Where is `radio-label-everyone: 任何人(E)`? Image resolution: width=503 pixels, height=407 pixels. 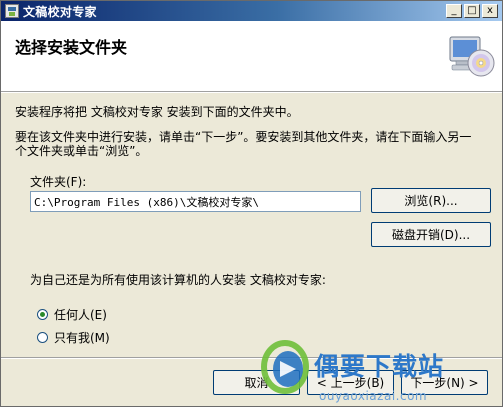 radio-label-everyone: 任何人(E) is located at coordinates (80, 315).